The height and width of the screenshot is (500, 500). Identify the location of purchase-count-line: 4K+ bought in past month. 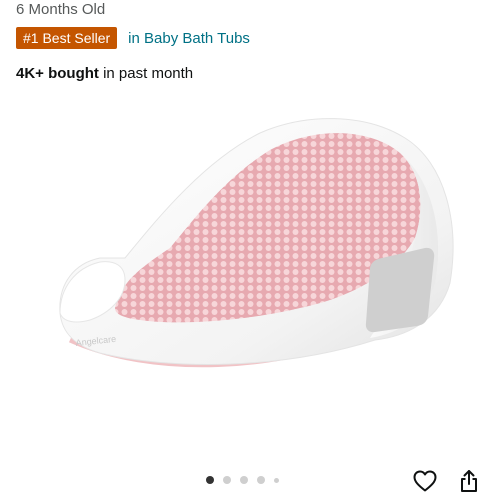
(104, 74).